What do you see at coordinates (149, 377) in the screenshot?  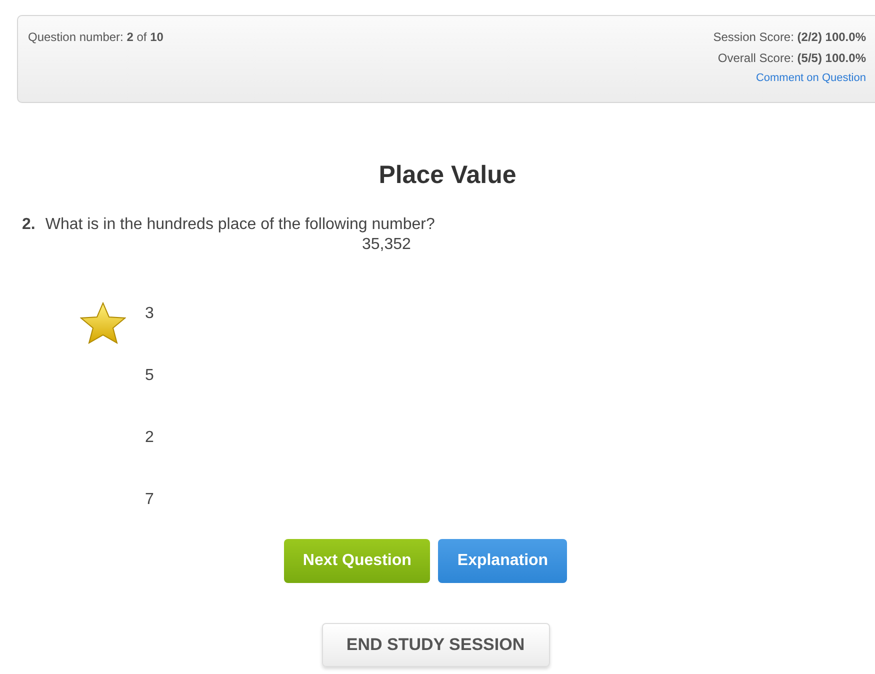 I see `answer-option: 5` at bounding box center [149, 377].